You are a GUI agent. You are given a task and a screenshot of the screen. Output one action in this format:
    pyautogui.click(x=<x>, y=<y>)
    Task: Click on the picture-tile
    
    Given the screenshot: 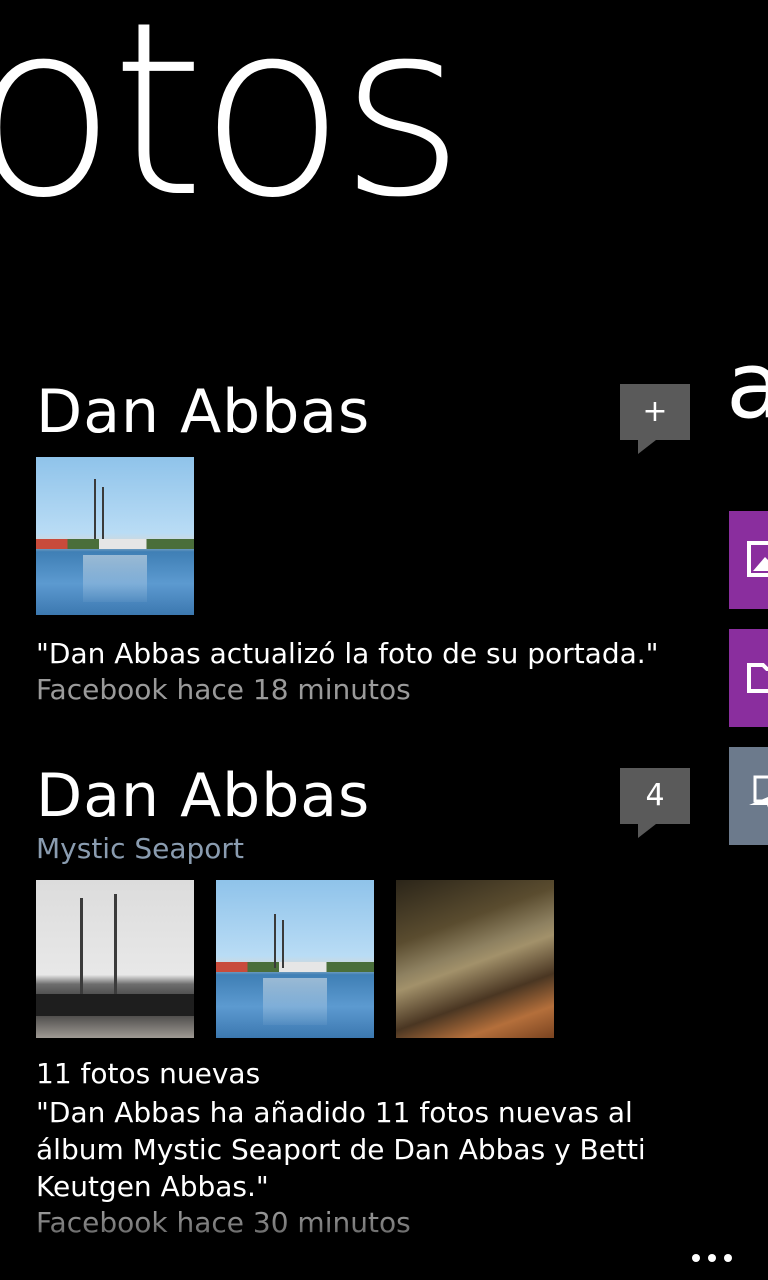 What is the action you would take?
    pyautogui.click(x=748, y=560)
    